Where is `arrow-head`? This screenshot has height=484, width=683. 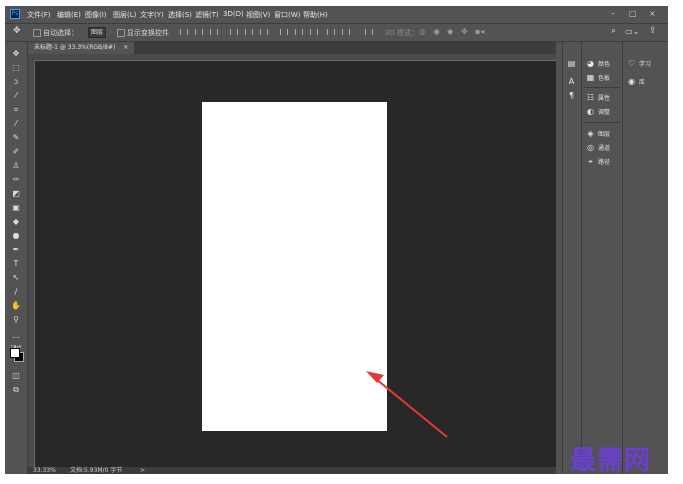
arrow-head is located at coordinates (375, 377).